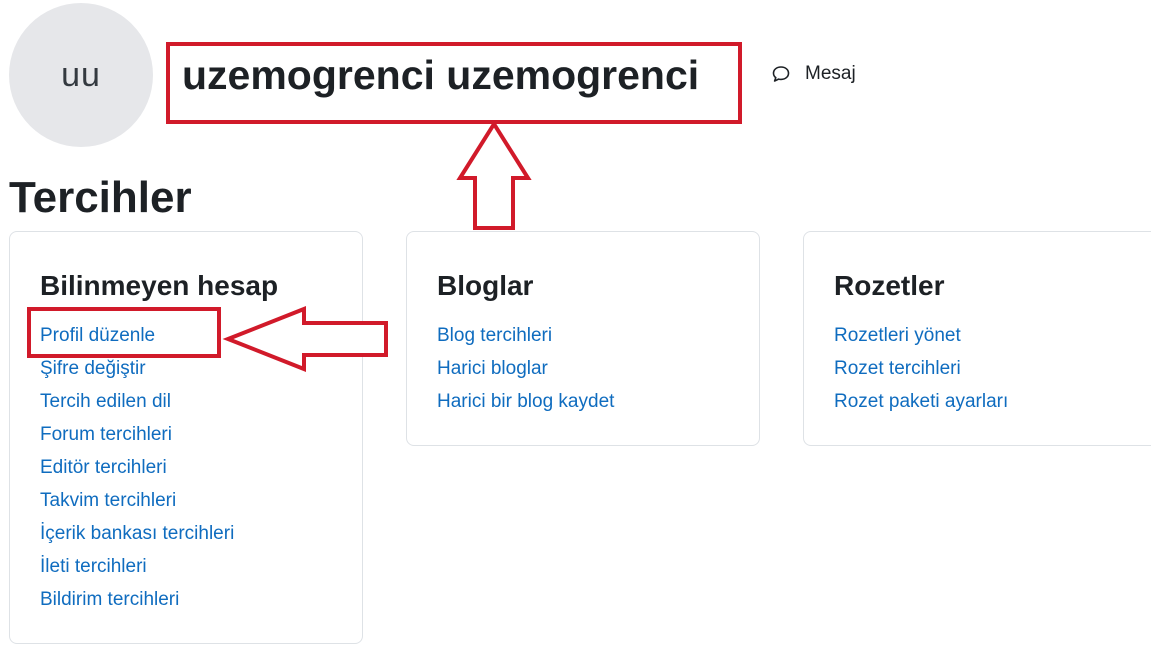 This screenshot has width=1151, height=647. I want to click on avatar-initials: uu, so click(81, 74).